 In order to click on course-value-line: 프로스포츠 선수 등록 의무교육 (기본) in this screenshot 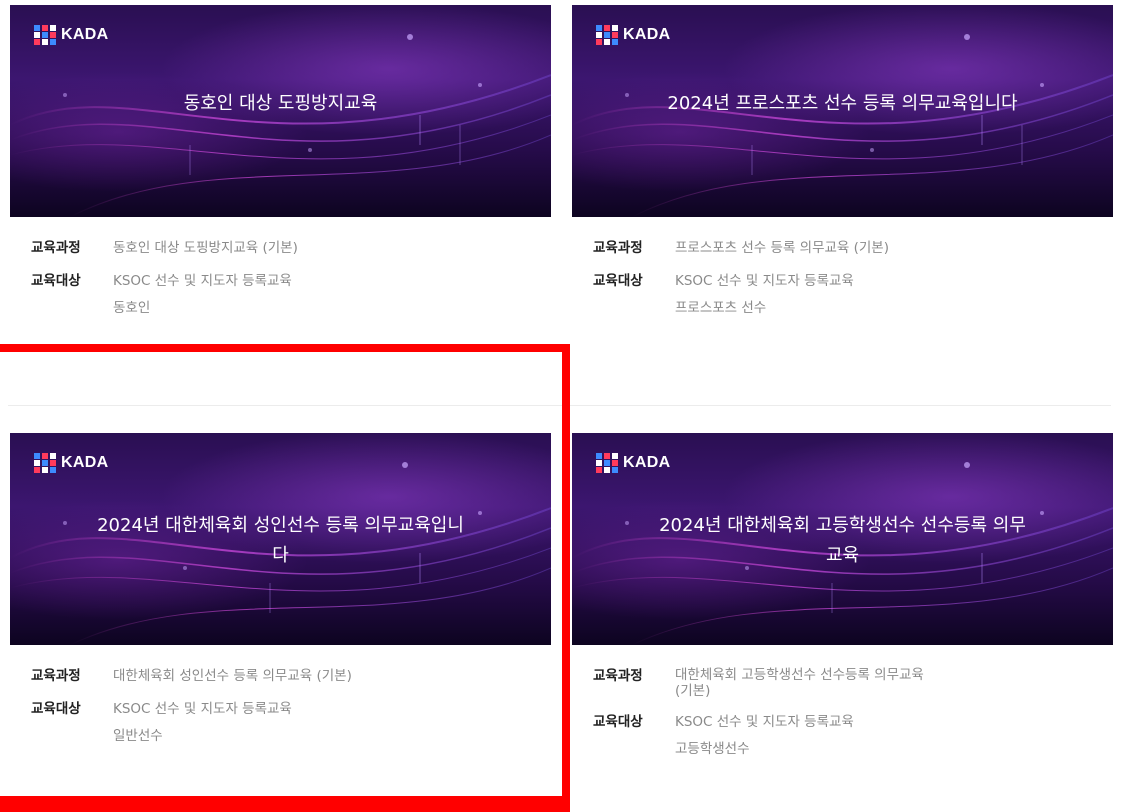, I will do `click(782, 248)`.